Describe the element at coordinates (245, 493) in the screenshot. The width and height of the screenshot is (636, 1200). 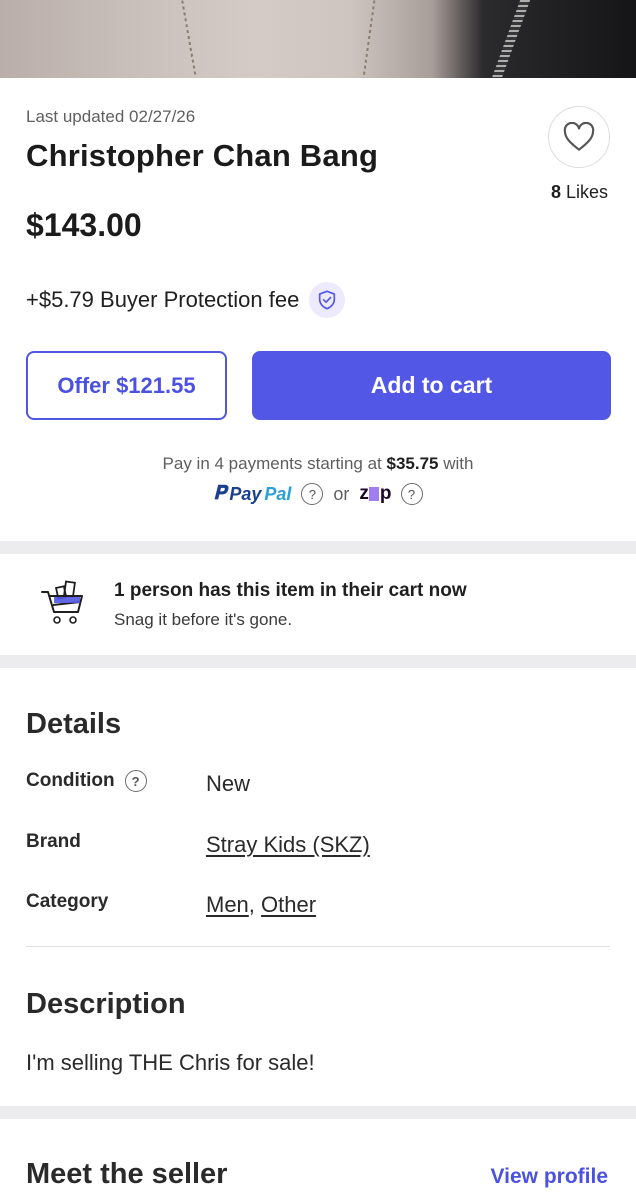
I see `paypal-text-pay: Pay` at that location.